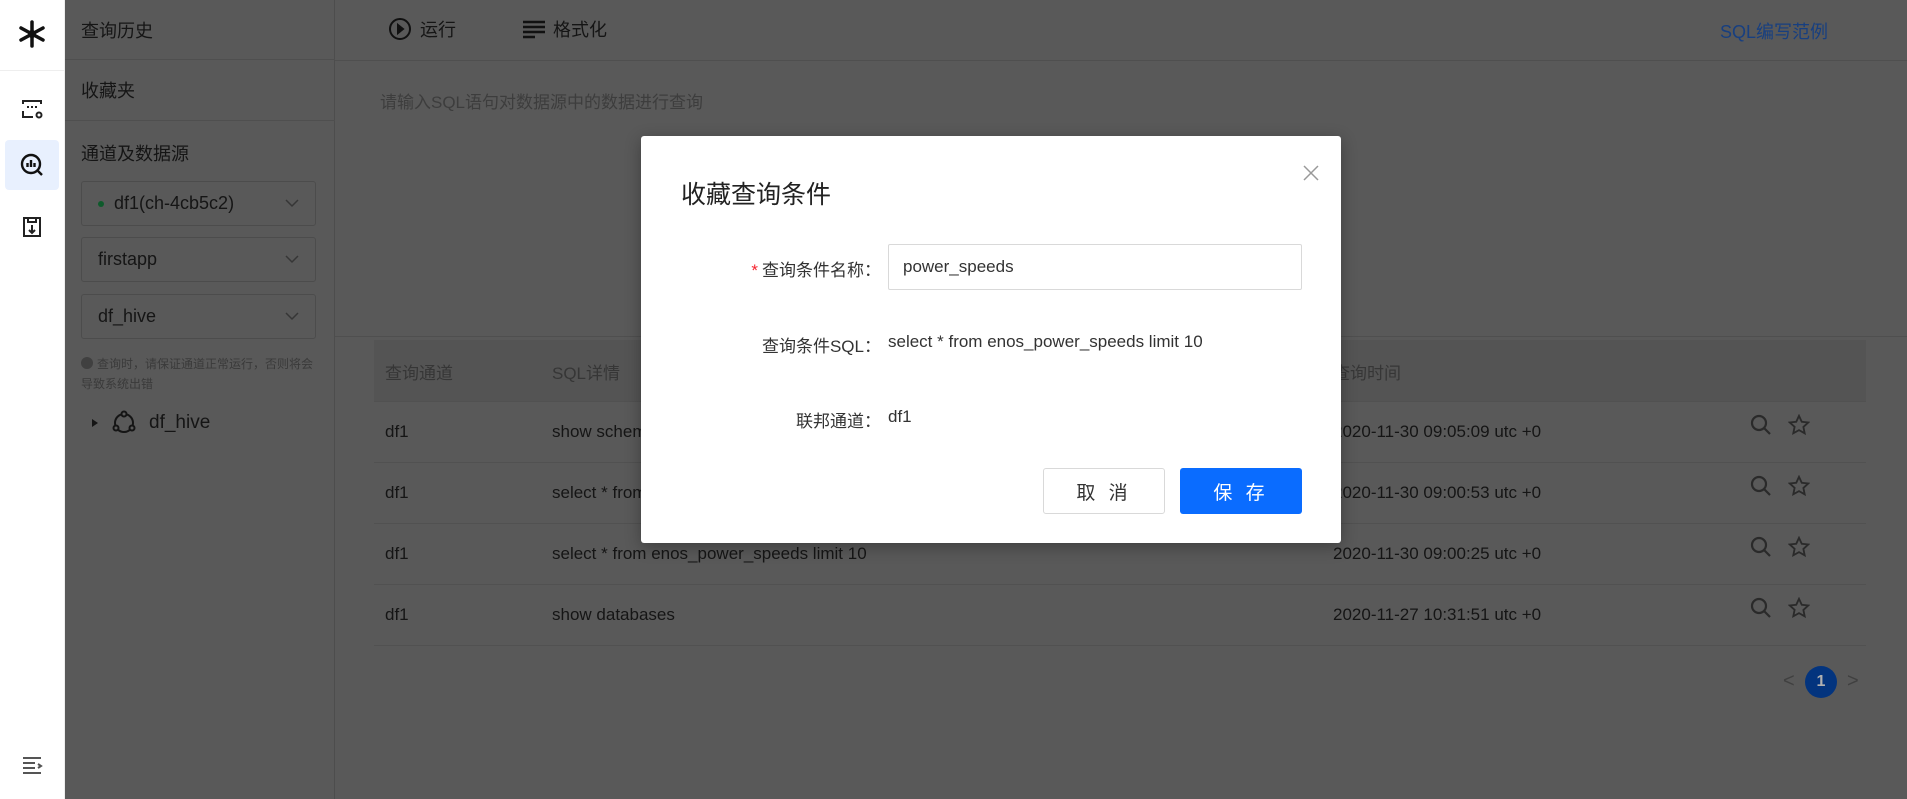 The height and width of the screenshot is (799, 1907). Describe the element at coordinates (1241, 491) in the screenshot. I see `save-button: 保 存` at that location.